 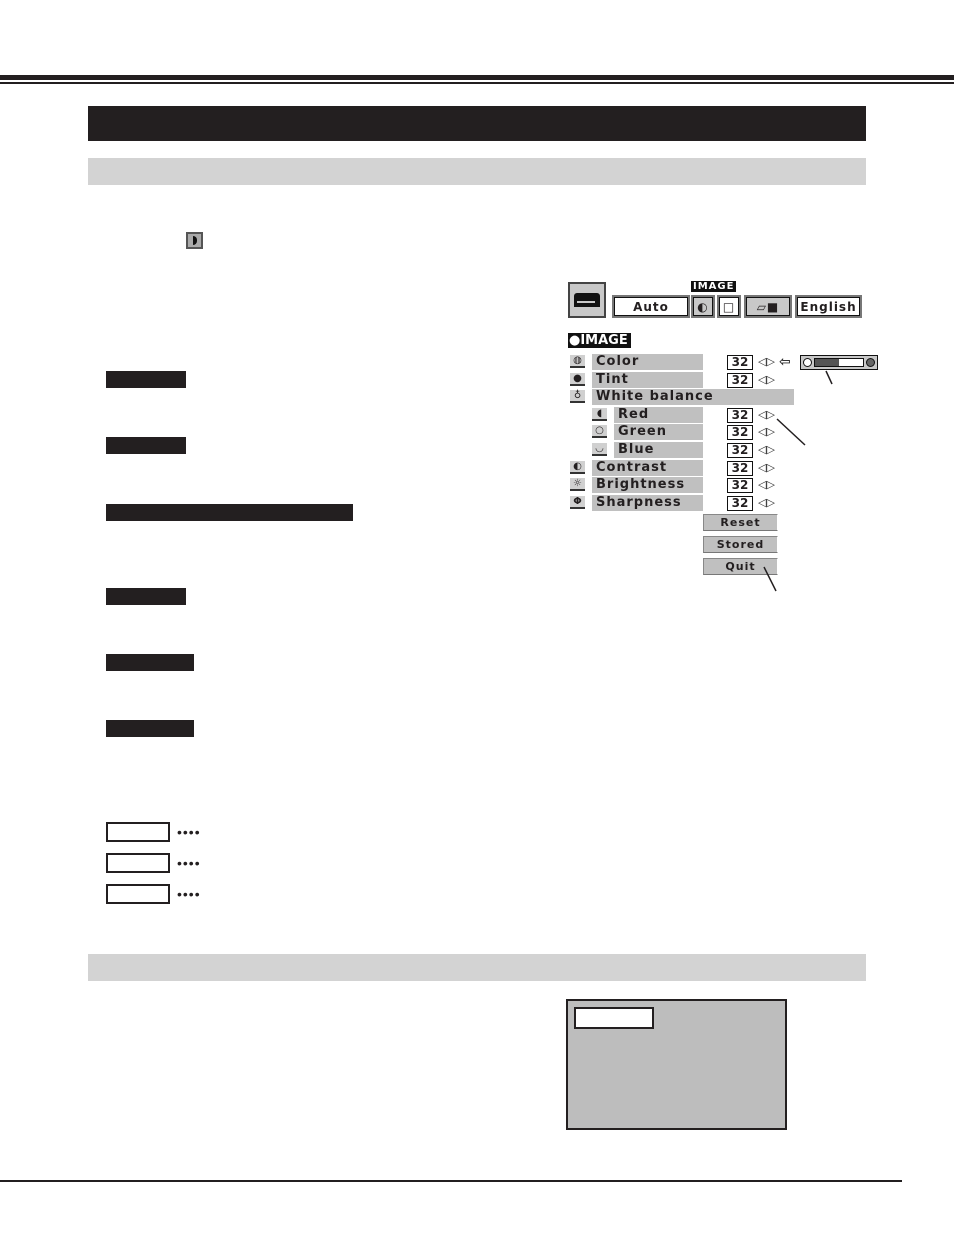 I want to click on callout-line-quit, so click(x=770, y=579).